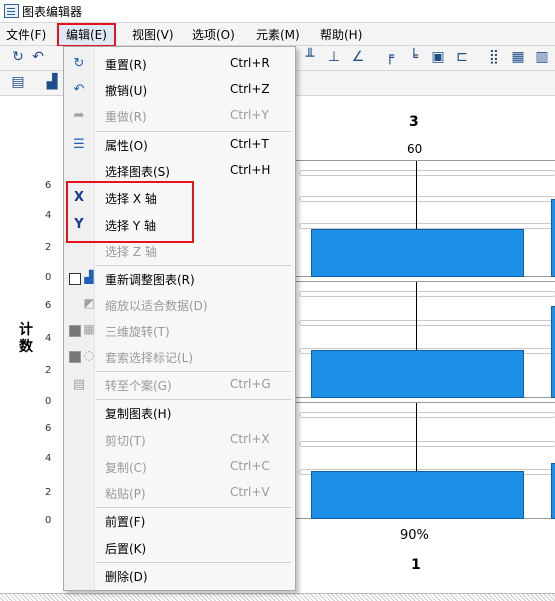  What do you see at coordinates (11, 11) in the screenshot?
I see `chart-editor-app-icon` at bounding box center [11, 11].